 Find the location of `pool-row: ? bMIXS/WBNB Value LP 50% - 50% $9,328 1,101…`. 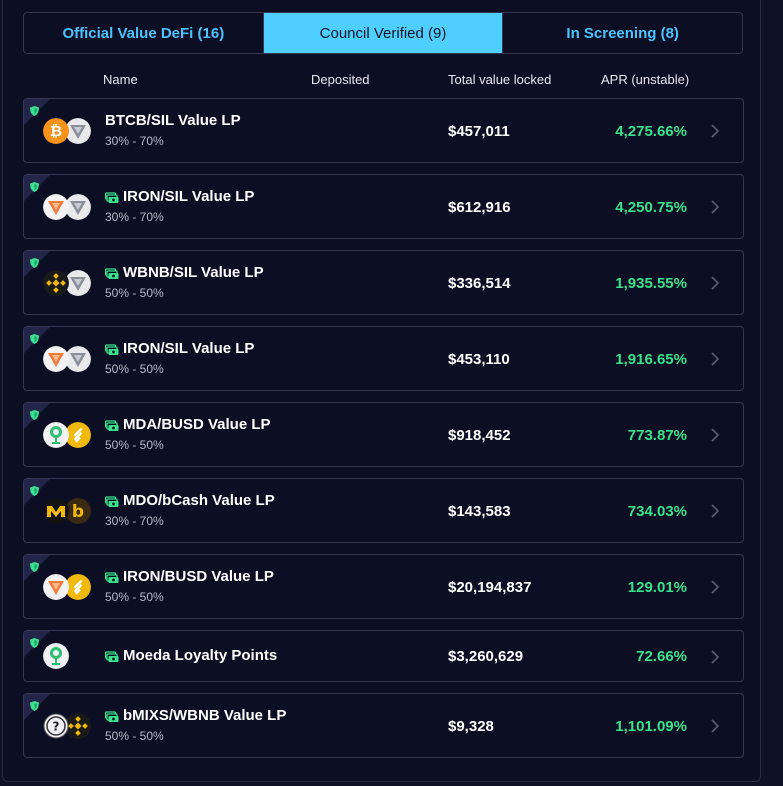

pool-row: ? bMIXS/WBNB Value LP 50% - 50% $9,328 1,101… is located at coordinates (383, 725).